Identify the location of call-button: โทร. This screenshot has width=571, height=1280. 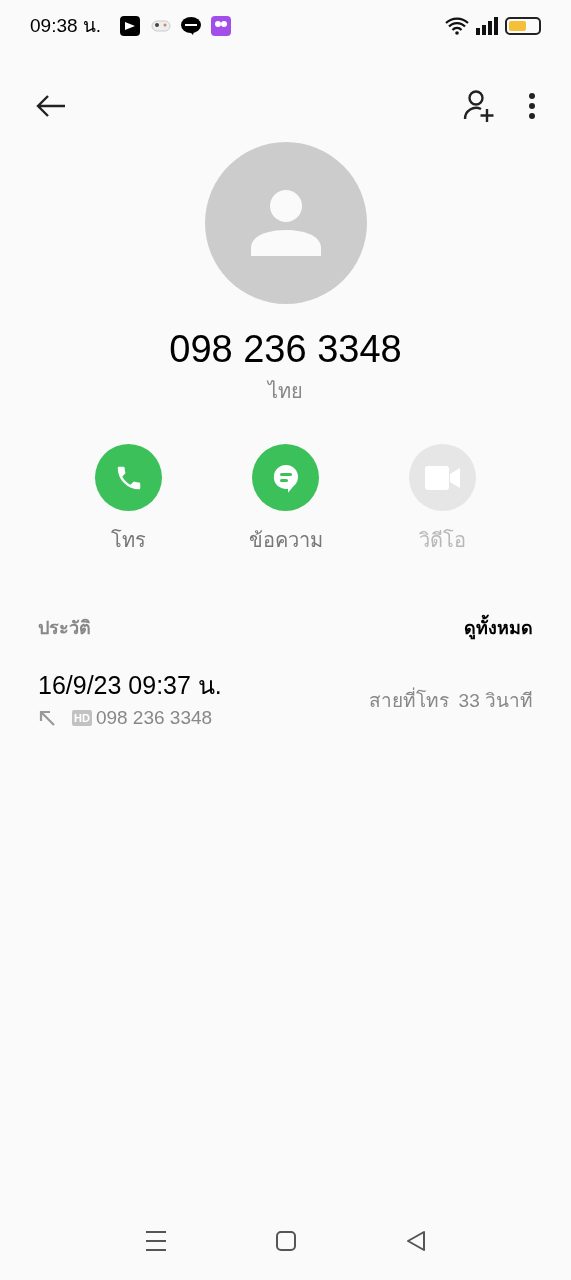
(128, 499).